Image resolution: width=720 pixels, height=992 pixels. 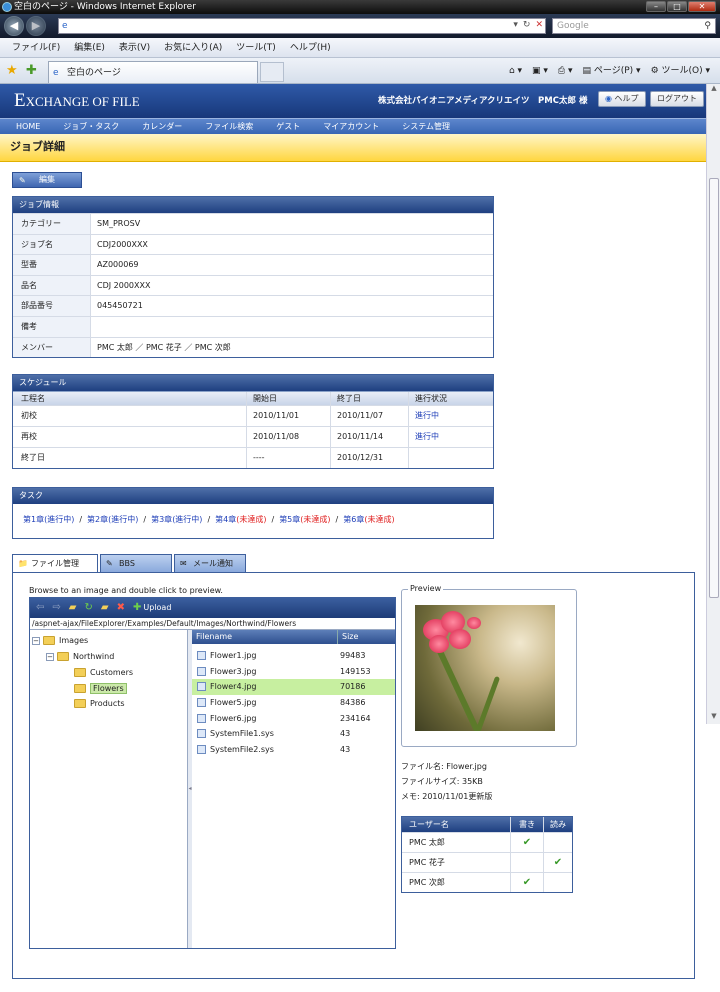 I want to click on file-row: Flower6.jpg 234164, so click(x=293, y=719).